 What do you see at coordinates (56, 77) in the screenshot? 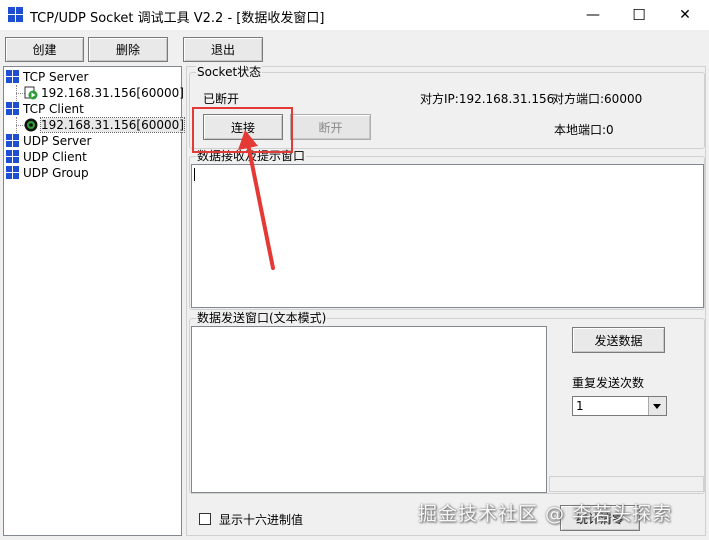
I see `tree-item-label: TCP Server` at bounding box center [56, 77].